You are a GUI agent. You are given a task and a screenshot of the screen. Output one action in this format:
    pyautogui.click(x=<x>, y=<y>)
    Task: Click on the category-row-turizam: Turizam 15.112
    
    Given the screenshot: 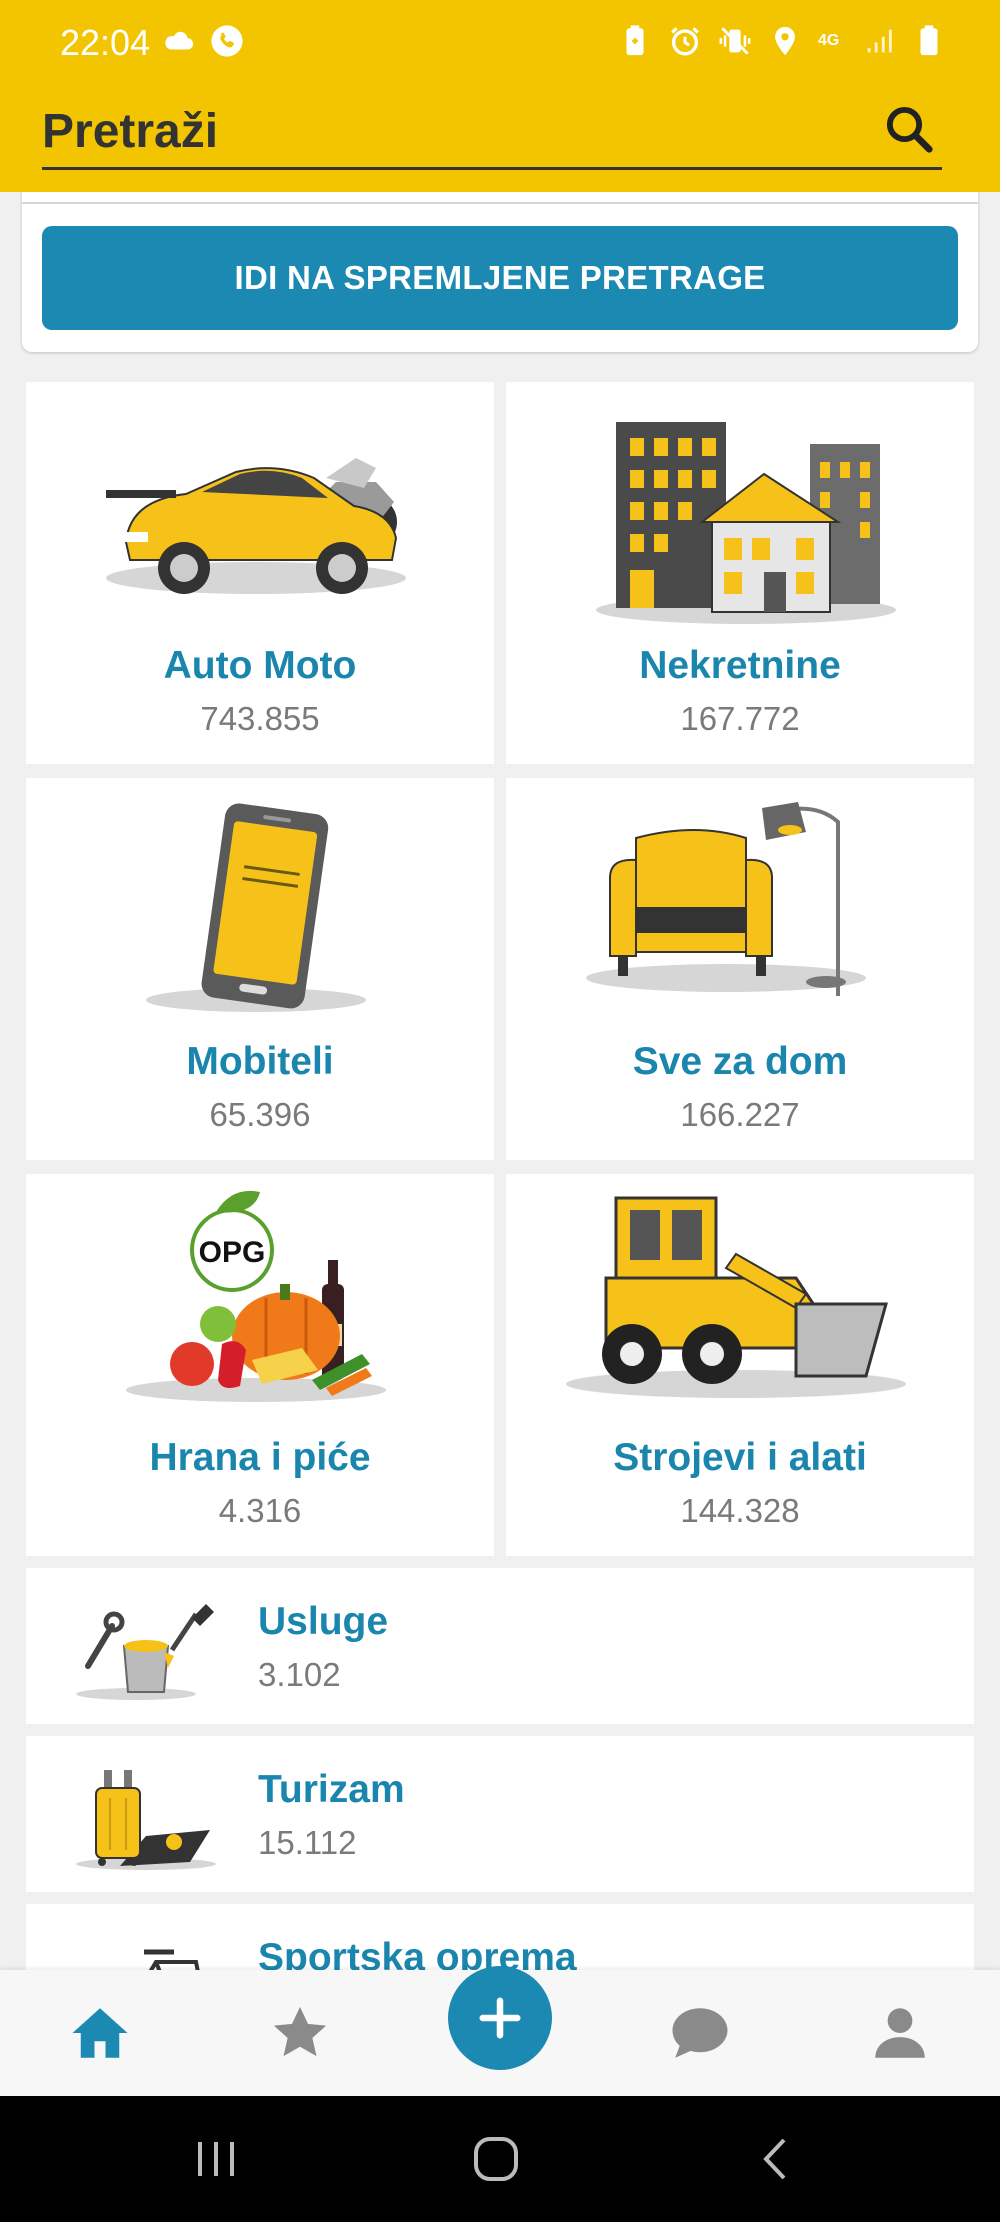 What is the action you would take?
    pyautogui.click(x=500, y=1814)
    